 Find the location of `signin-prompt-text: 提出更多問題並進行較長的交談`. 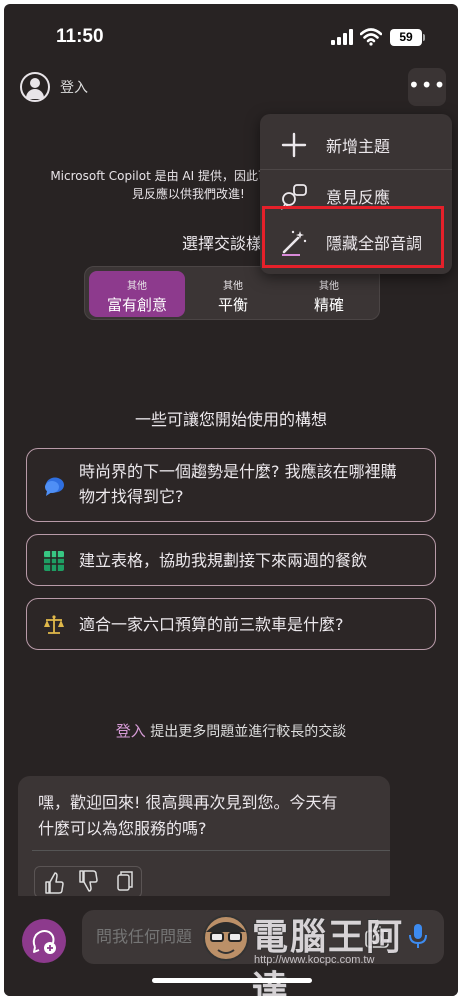

signin-prompt-text: 提出更多問題並進行較長的交談 is located at coordinates (246, 732).